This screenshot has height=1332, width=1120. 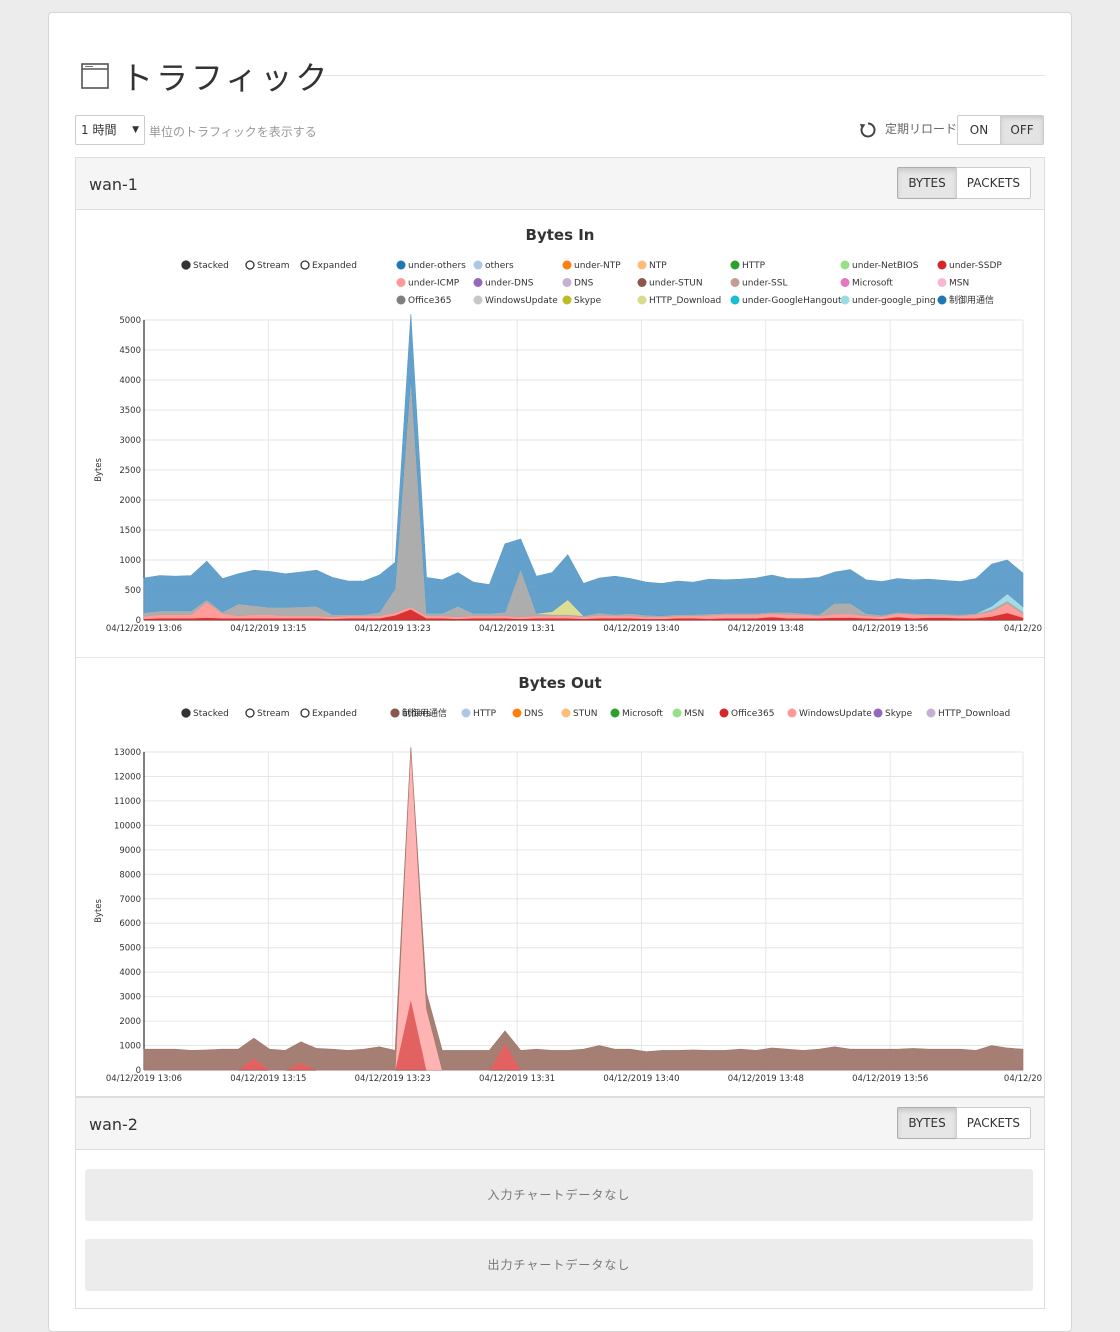 What do you see at coordinates (95, 76) in the screenshot?
I see `window-icon` at bounding box center [95, 76].